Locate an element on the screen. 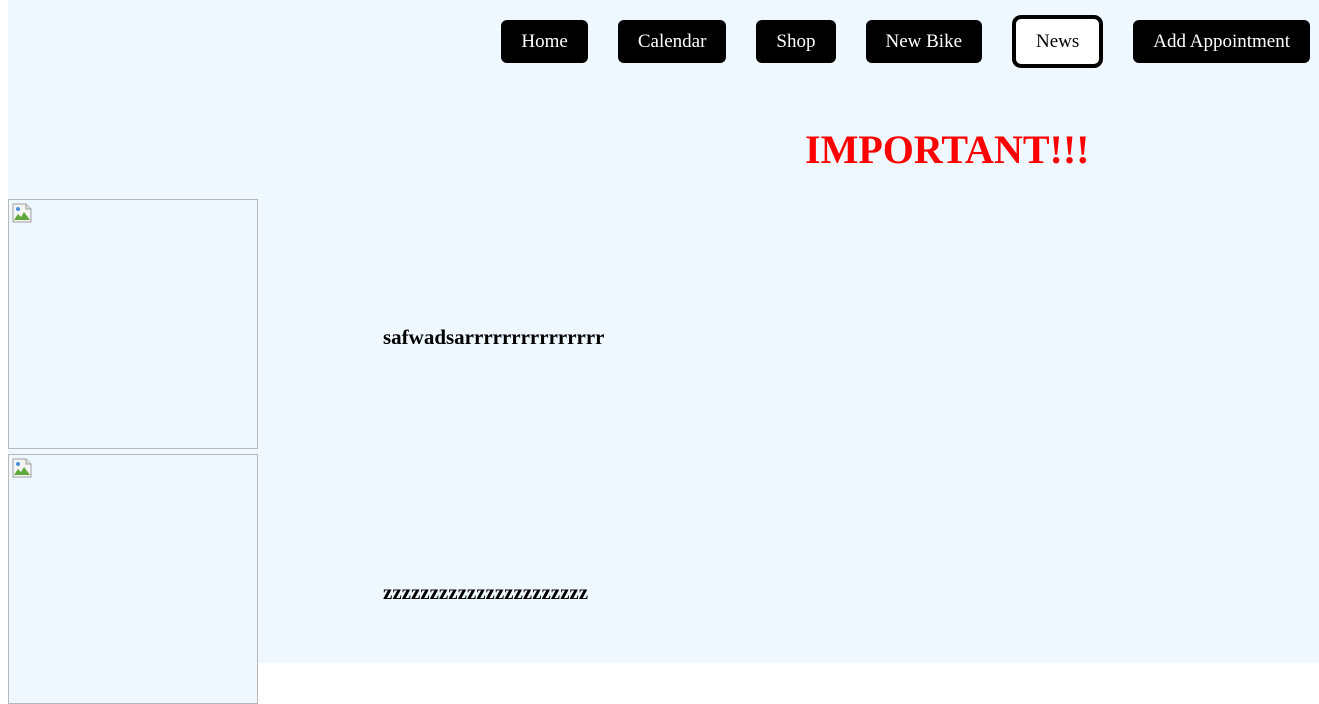  nav-shop-button: Shop is located at coordinates (796, 41).